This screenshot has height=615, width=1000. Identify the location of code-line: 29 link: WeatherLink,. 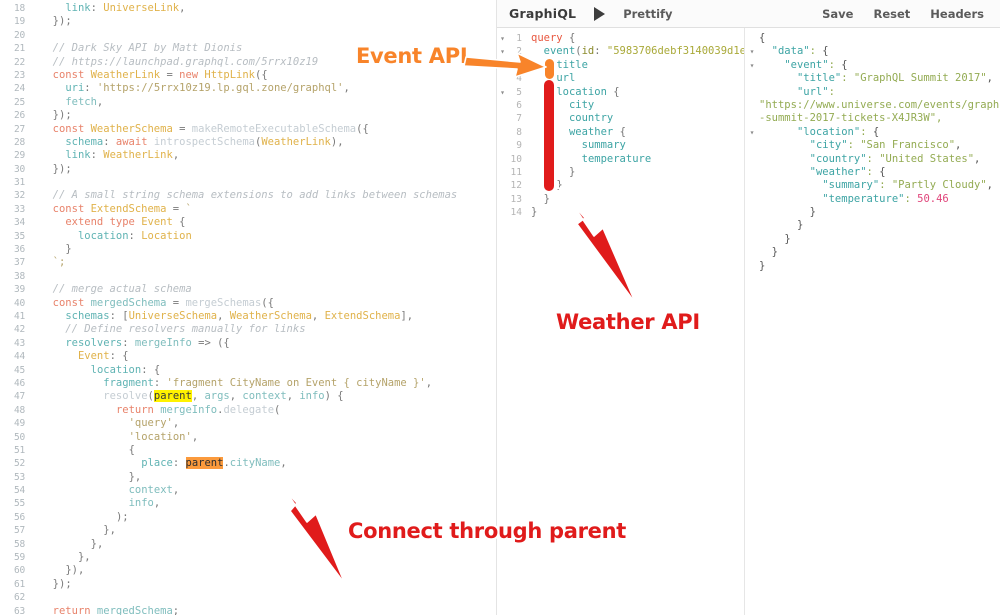
(248, 155).